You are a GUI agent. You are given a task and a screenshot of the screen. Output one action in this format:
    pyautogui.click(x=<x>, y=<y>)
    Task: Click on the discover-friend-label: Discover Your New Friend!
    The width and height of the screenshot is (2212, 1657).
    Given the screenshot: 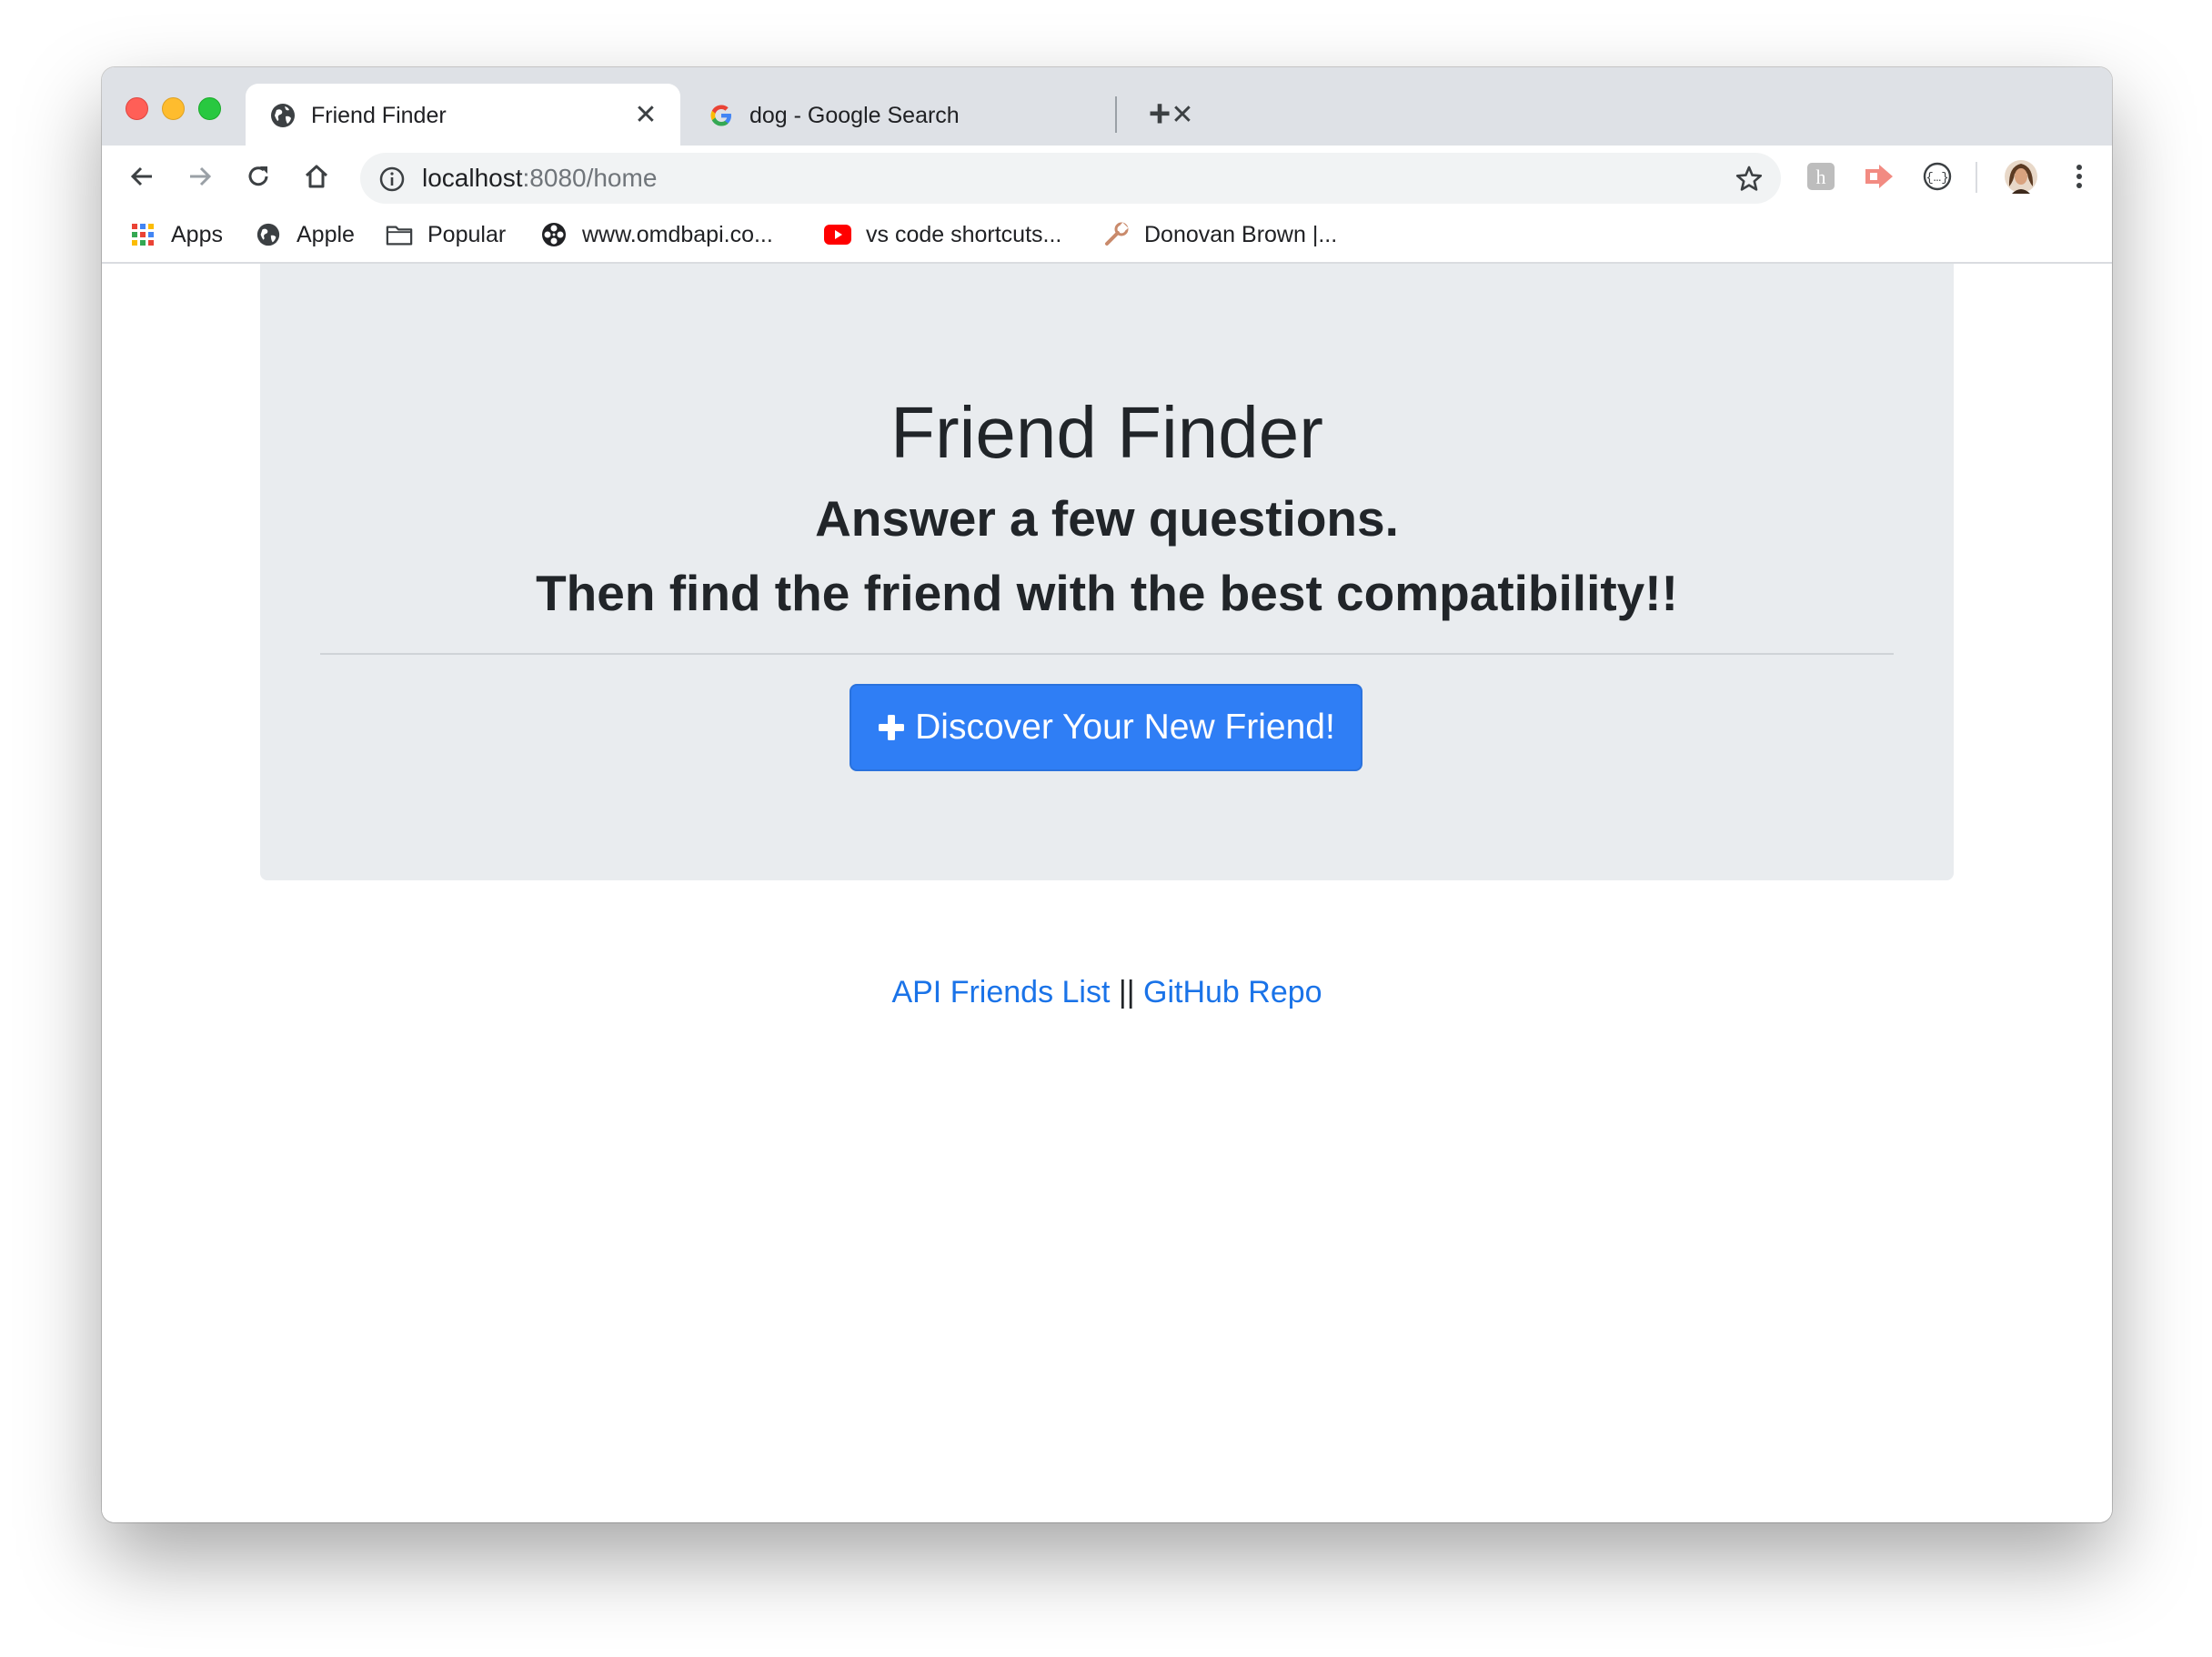 What is the action you would take?
    pyautogui.click(x=1125, y=728)
    